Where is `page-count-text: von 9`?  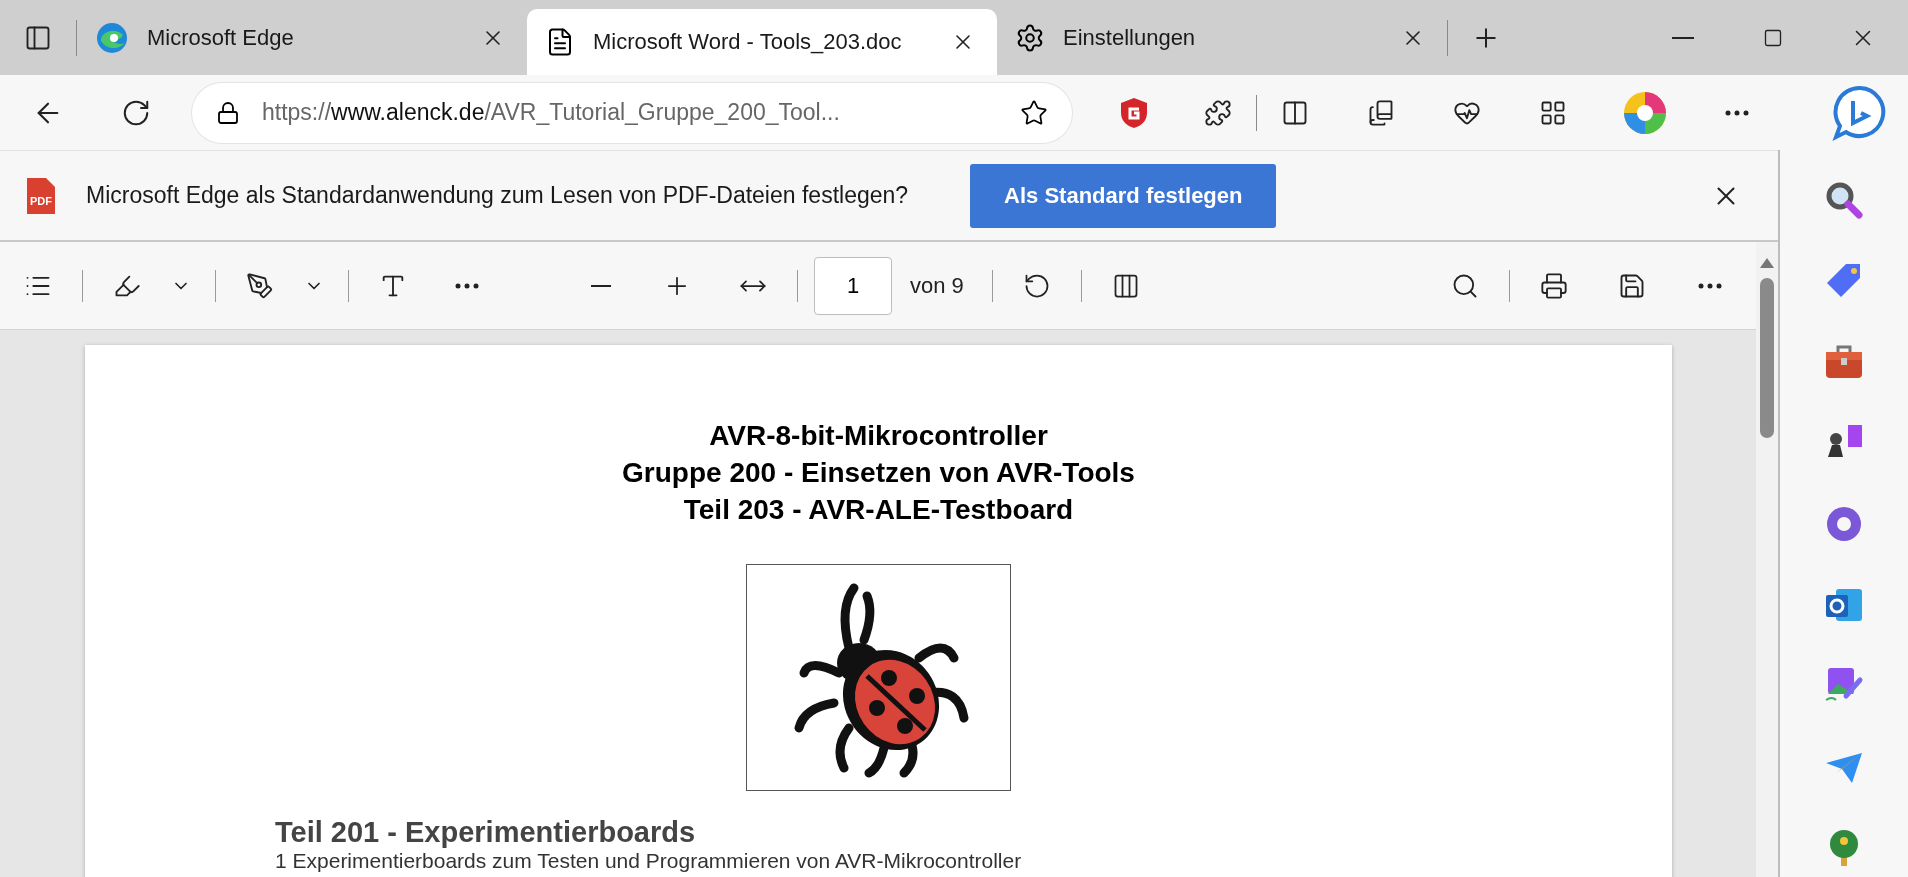
page-count-text: von 9 is located at coordinates (937, 285).